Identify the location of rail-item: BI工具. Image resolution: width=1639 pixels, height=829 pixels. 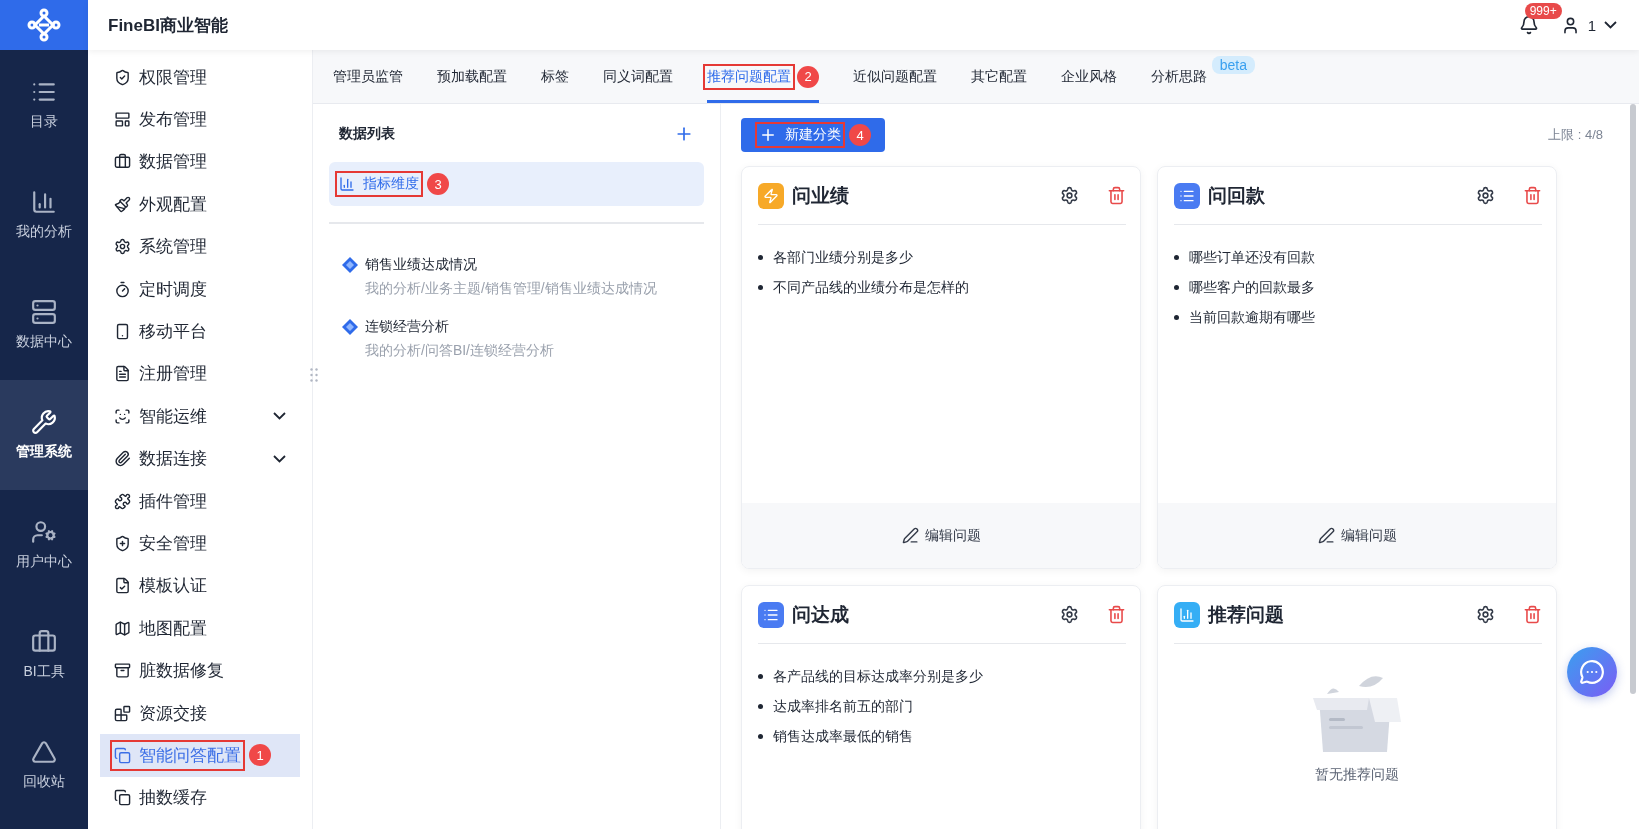
(44, 655).